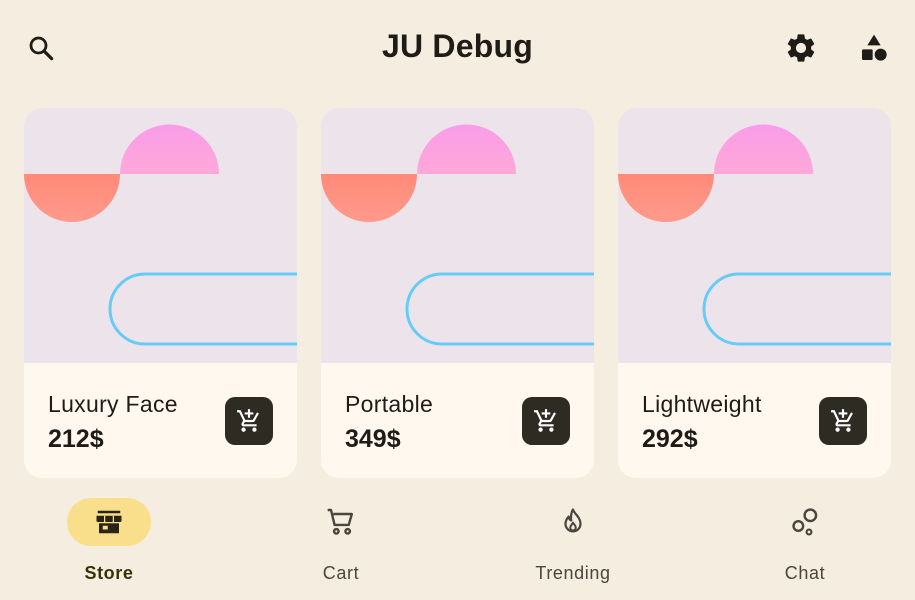 The height and width of the screenshot is (600, 915). I want to click on bubbles-icon, so click(805, 522).